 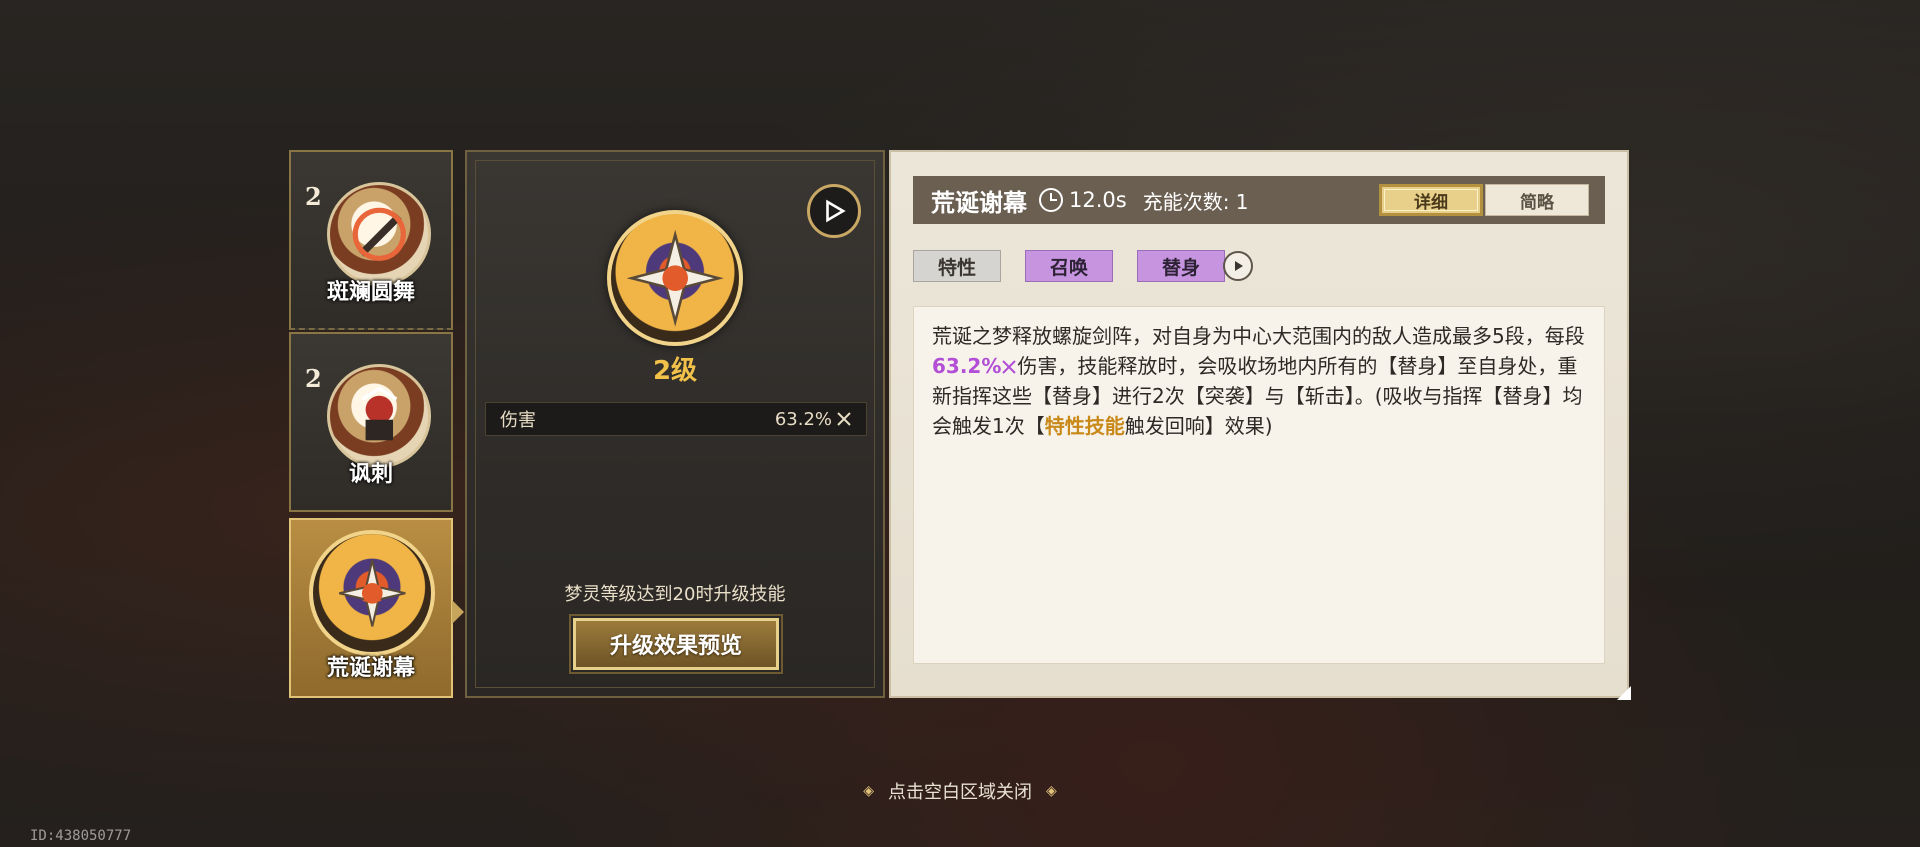 I want to click on jester-icon, so click(x=379, y=416).